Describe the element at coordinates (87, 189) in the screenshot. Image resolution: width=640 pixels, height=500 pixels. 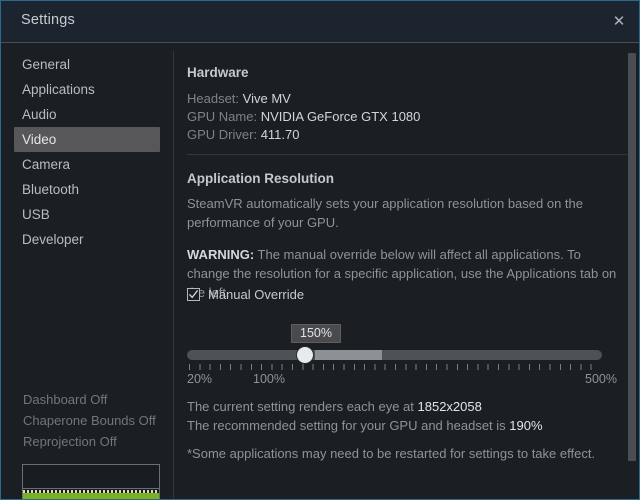
I see `sidebar-item-bluetooth: Bluetooth` at that location.